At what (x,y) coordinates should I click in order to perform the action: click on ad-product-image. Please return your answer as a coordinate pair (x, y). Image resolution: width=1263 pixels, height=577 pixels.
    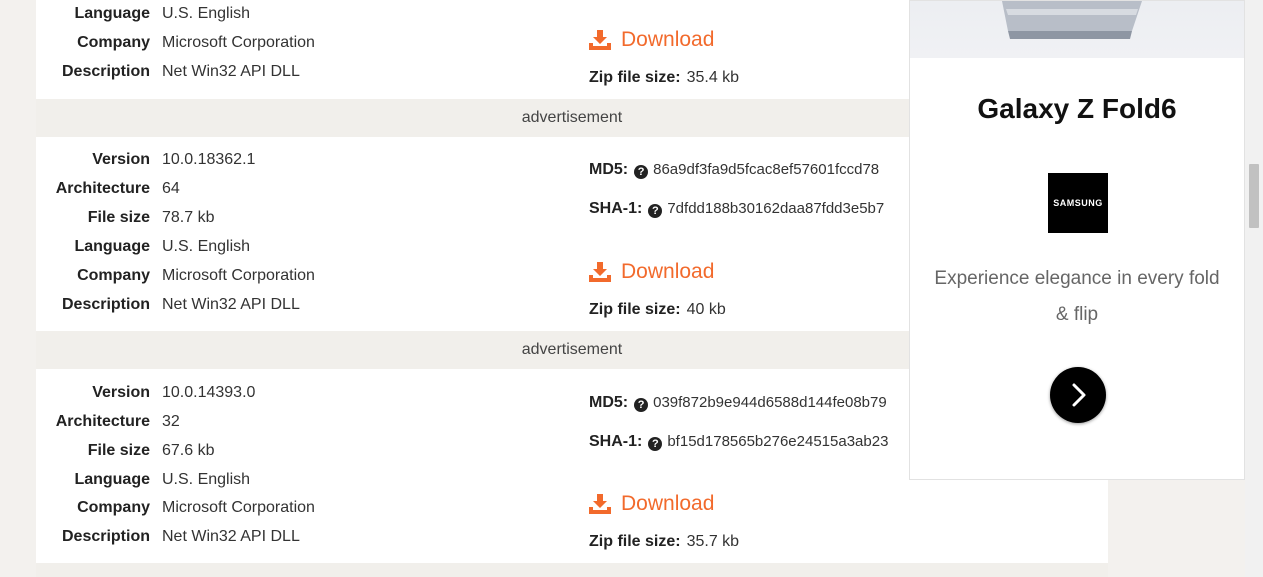
    Looking at the image, I should click on (1077, 29).